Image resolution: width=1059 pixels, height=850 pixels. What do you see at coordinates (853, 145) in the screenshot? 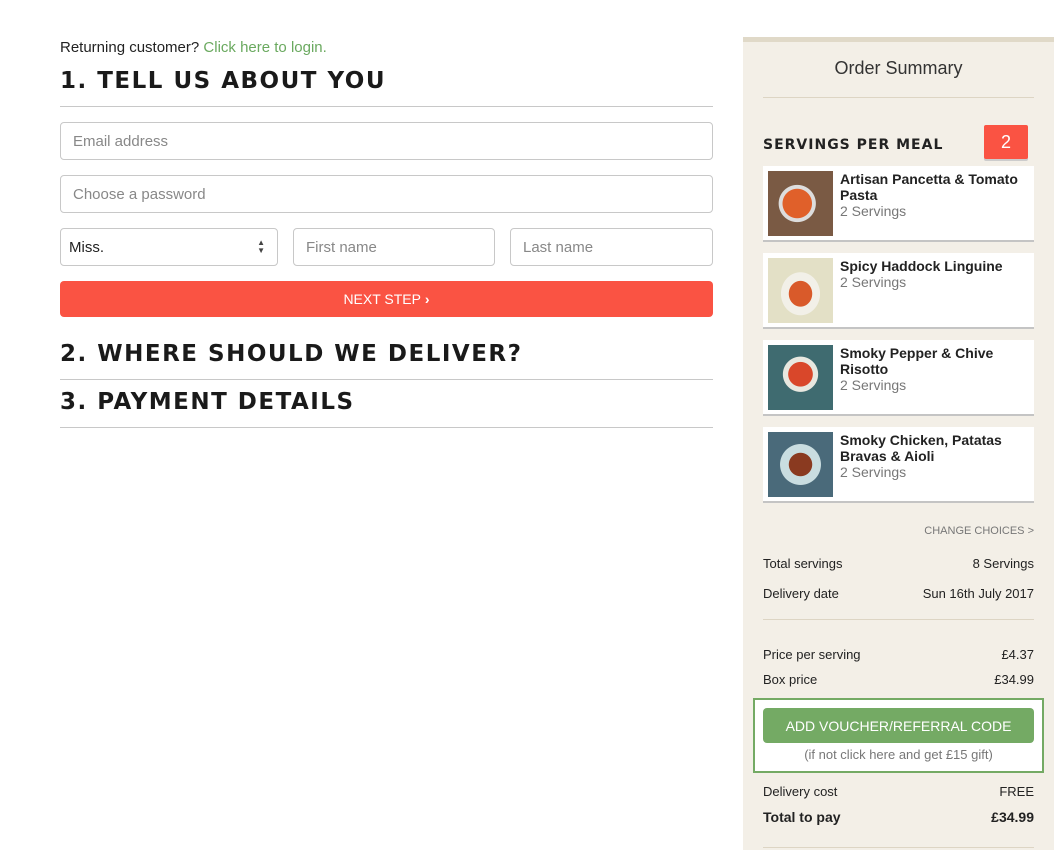
I see `servings-per-meal-label: SERVINGS PER MEAL` at bounding box center [853, 145].